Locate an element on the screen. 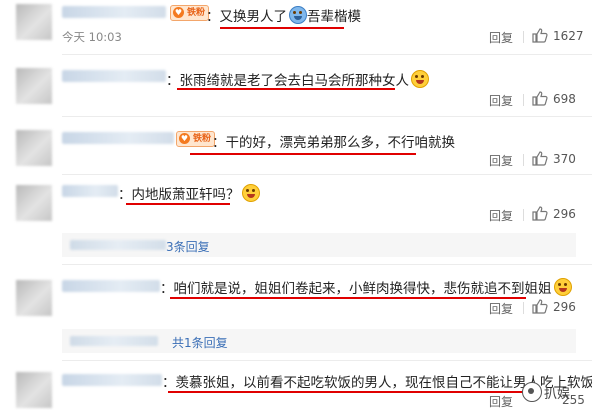  like-button: 370 is located at coordinates (557, 159).